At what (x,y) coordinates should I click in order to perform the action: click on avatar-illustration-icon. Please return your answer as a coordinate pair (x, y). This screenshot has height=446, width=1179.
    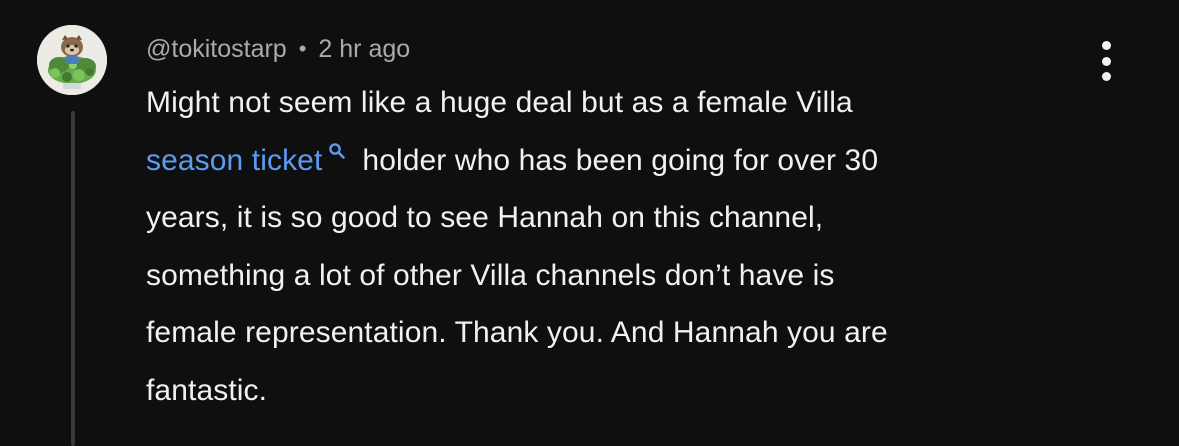
    Looking at the image, I should click on (72, 60).